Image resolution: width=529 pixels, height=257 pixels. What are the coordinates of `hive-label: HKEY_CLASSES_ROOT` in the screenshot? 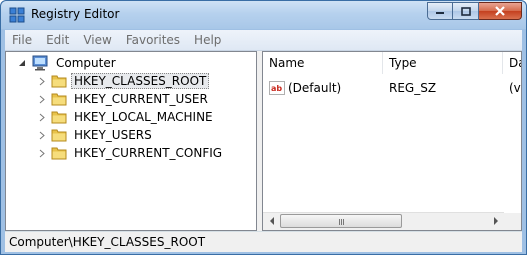 It's located at (140, 81).